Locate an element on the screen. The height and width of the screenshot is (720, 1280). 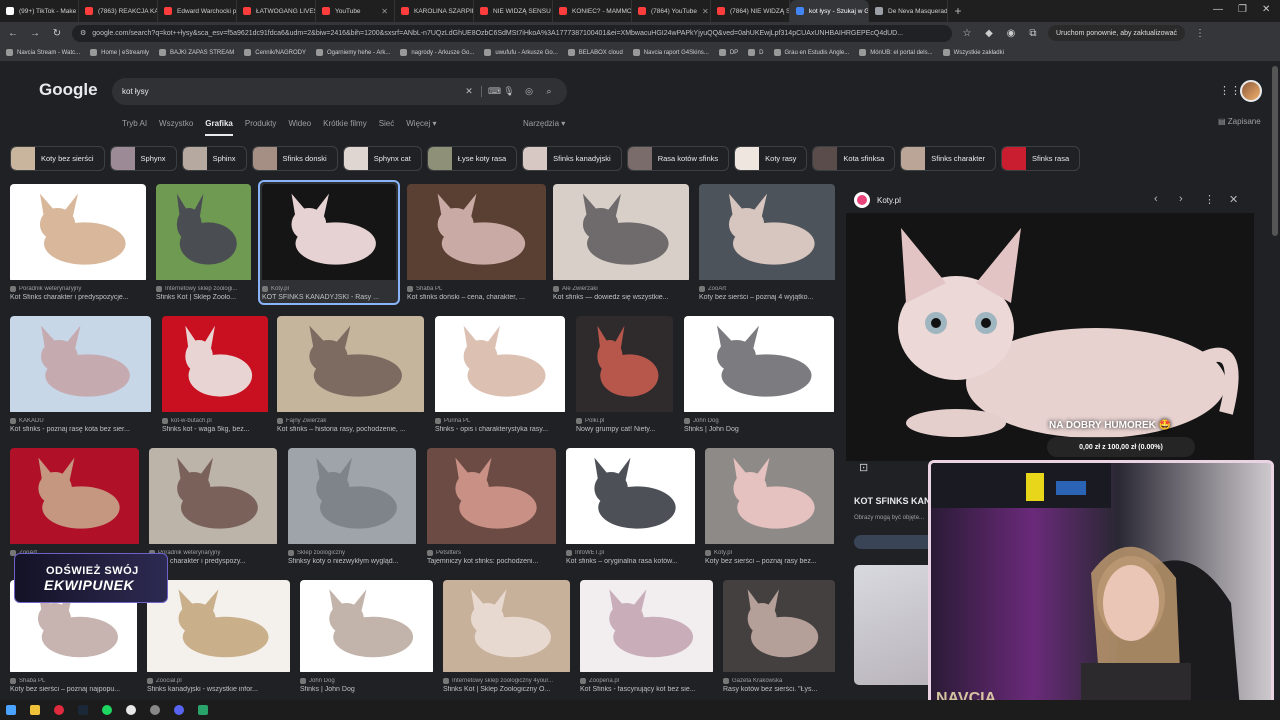
image-result: John Dog Sfinks | John Dog is located at coordinates (366, 636).